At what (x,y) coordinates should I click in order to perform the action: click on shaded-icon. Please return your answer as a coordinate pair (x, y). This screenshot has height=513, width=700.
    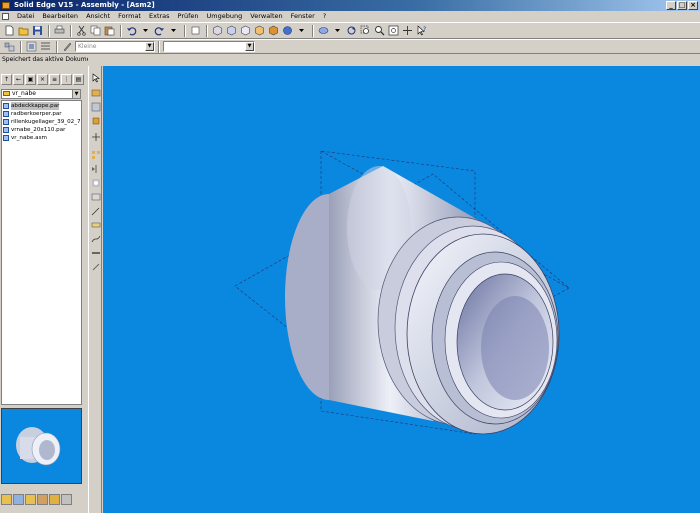
    Looking at the image, I should click on (273, 31).